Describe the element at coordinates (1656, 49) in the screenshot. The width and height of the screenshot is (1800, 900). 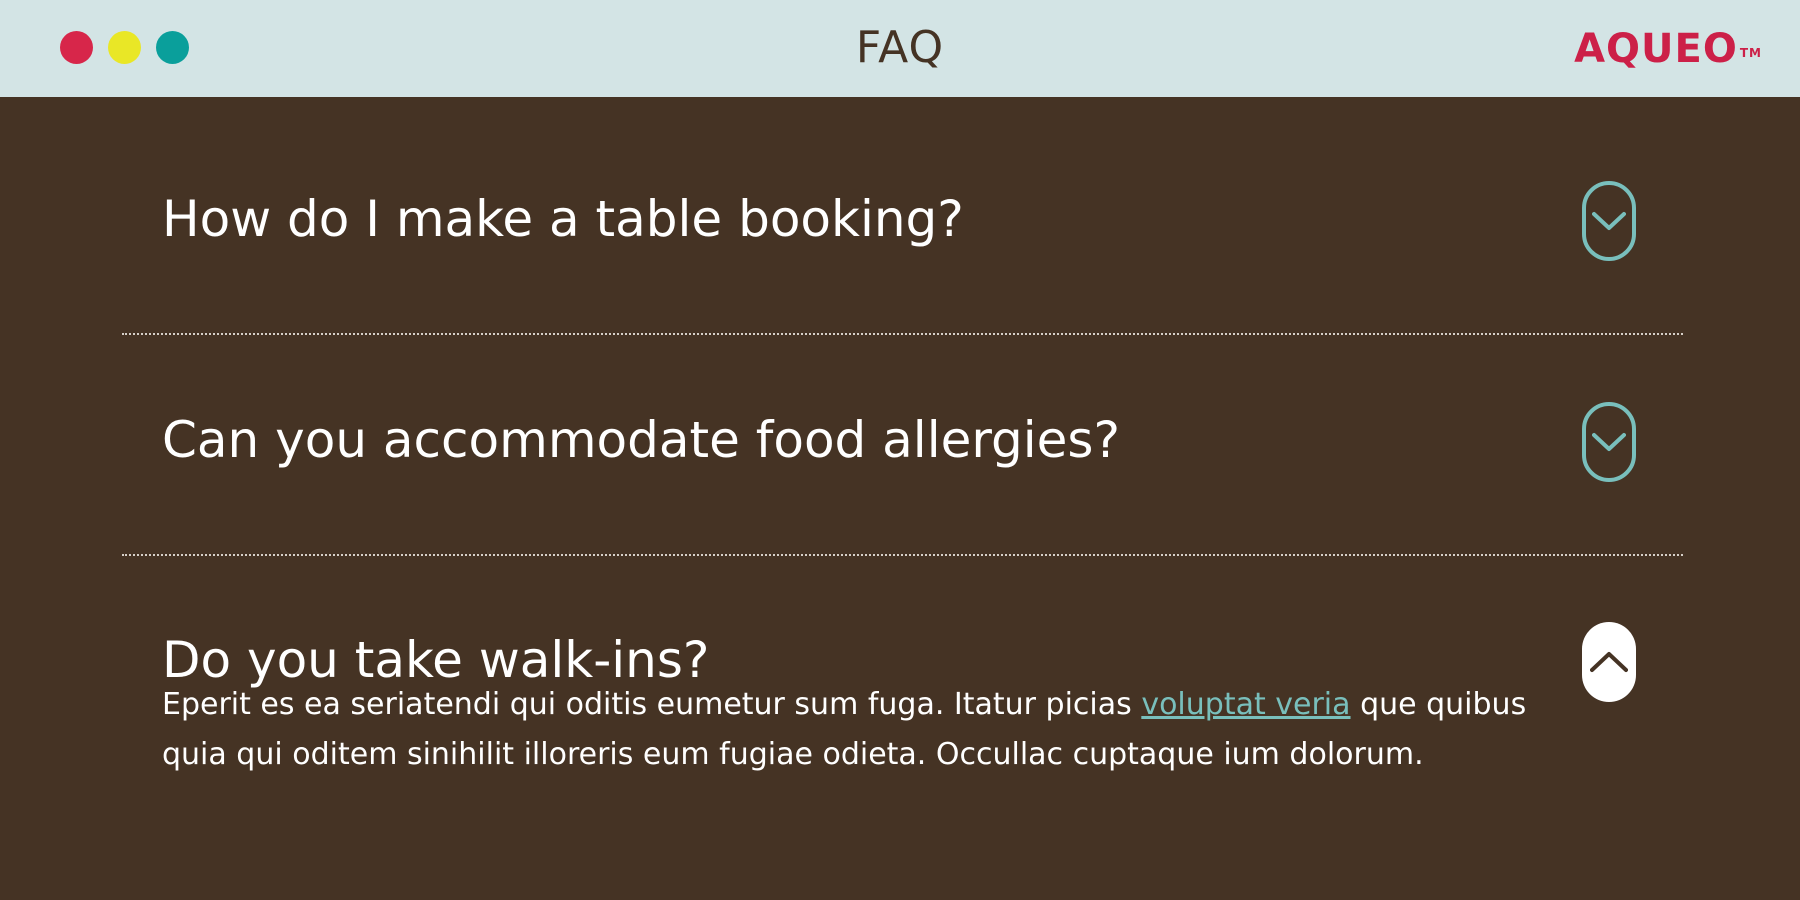
I see `brand-name: AQUEO` at that location.